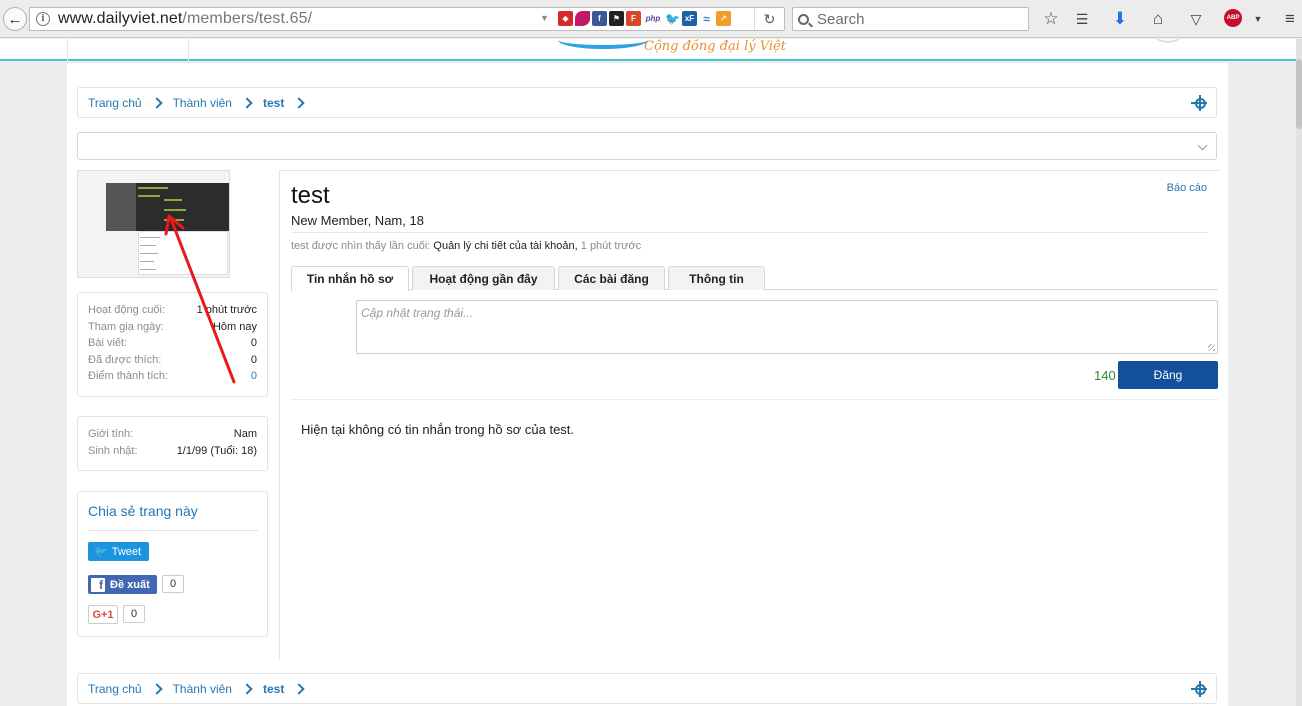 The height and width of the screenshot is (706, 1302). Describe the element at coordinates (803, 19) in the screenshot. I see `search-icon` at that location.